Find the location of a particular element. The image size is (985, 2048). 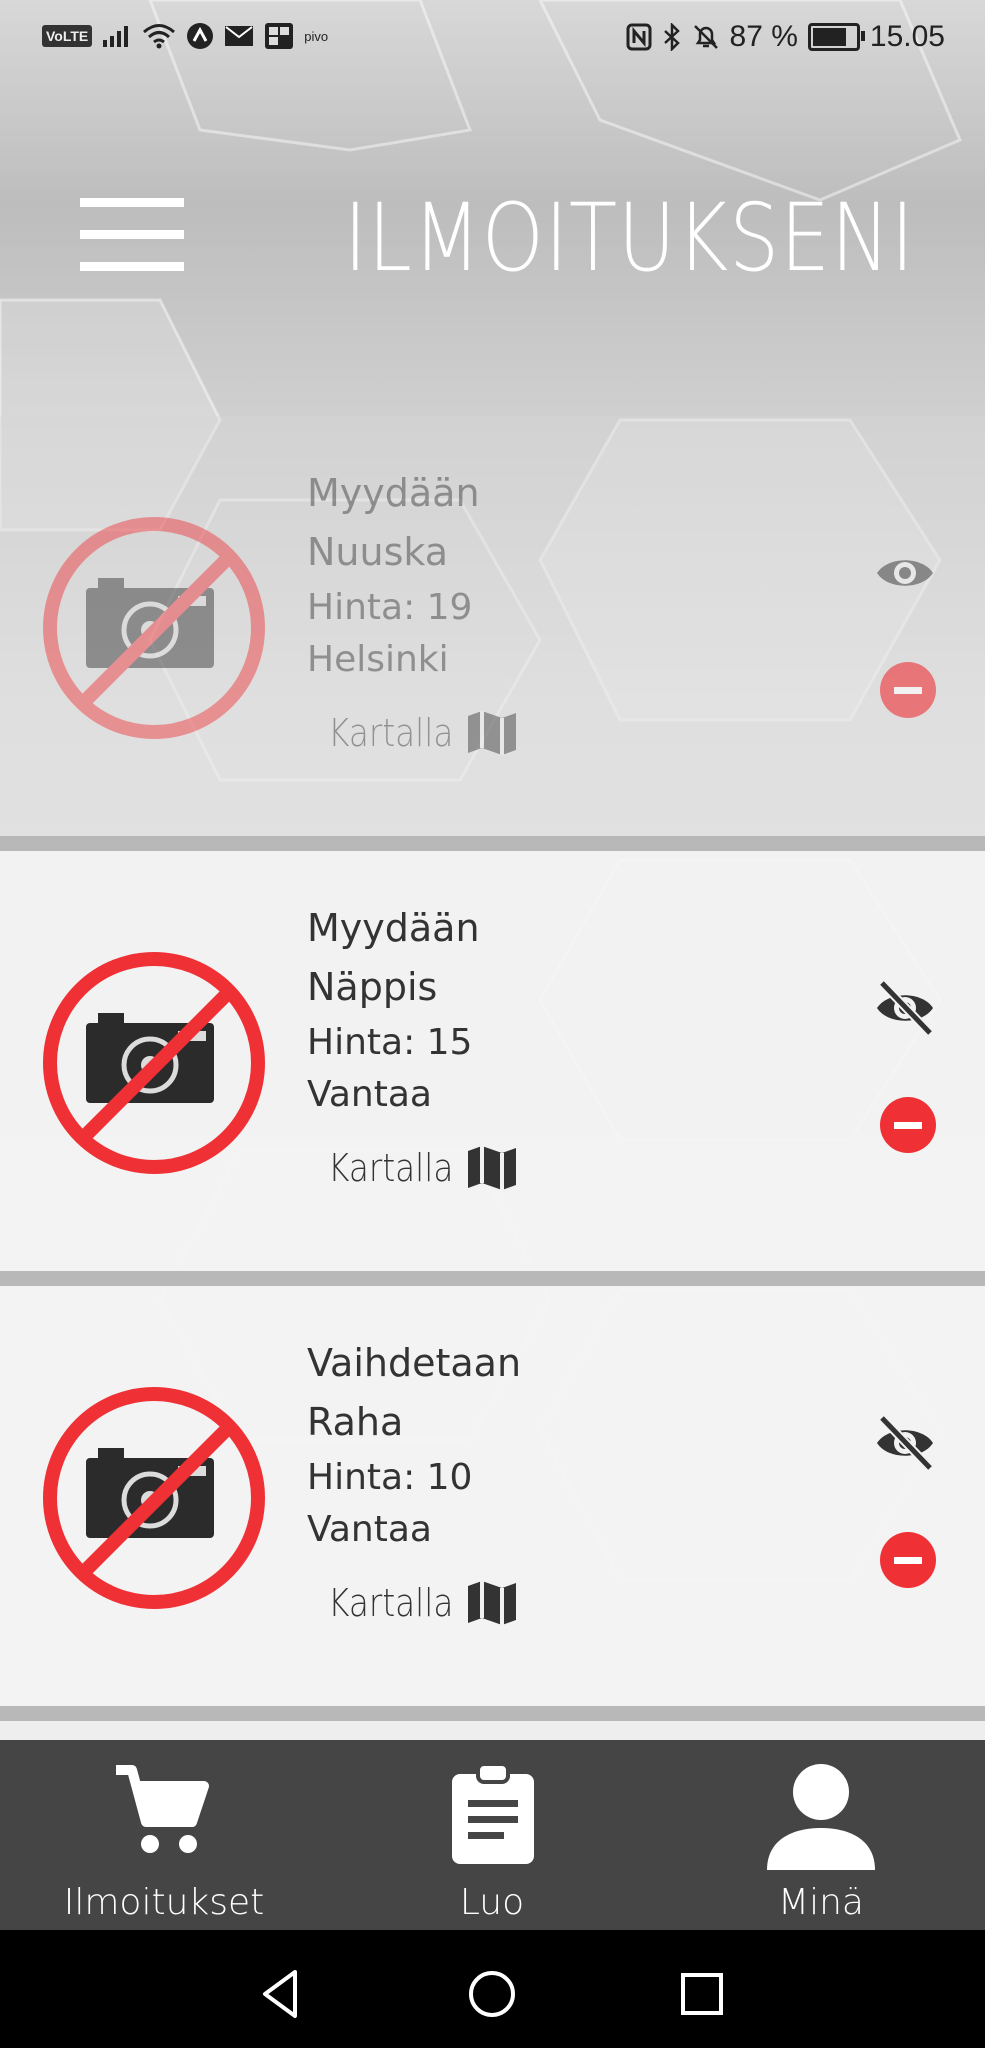

wifi-icon is located at coordinates (159, 36).